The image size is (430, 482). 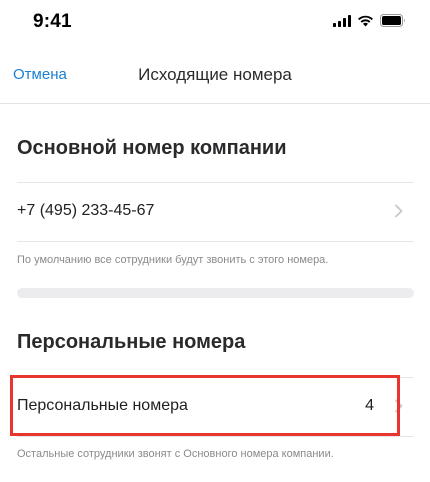 What do you see at coordinates (215, 103) in the screenshot?
I see `nav-divider` at bounding box center [215, 103].